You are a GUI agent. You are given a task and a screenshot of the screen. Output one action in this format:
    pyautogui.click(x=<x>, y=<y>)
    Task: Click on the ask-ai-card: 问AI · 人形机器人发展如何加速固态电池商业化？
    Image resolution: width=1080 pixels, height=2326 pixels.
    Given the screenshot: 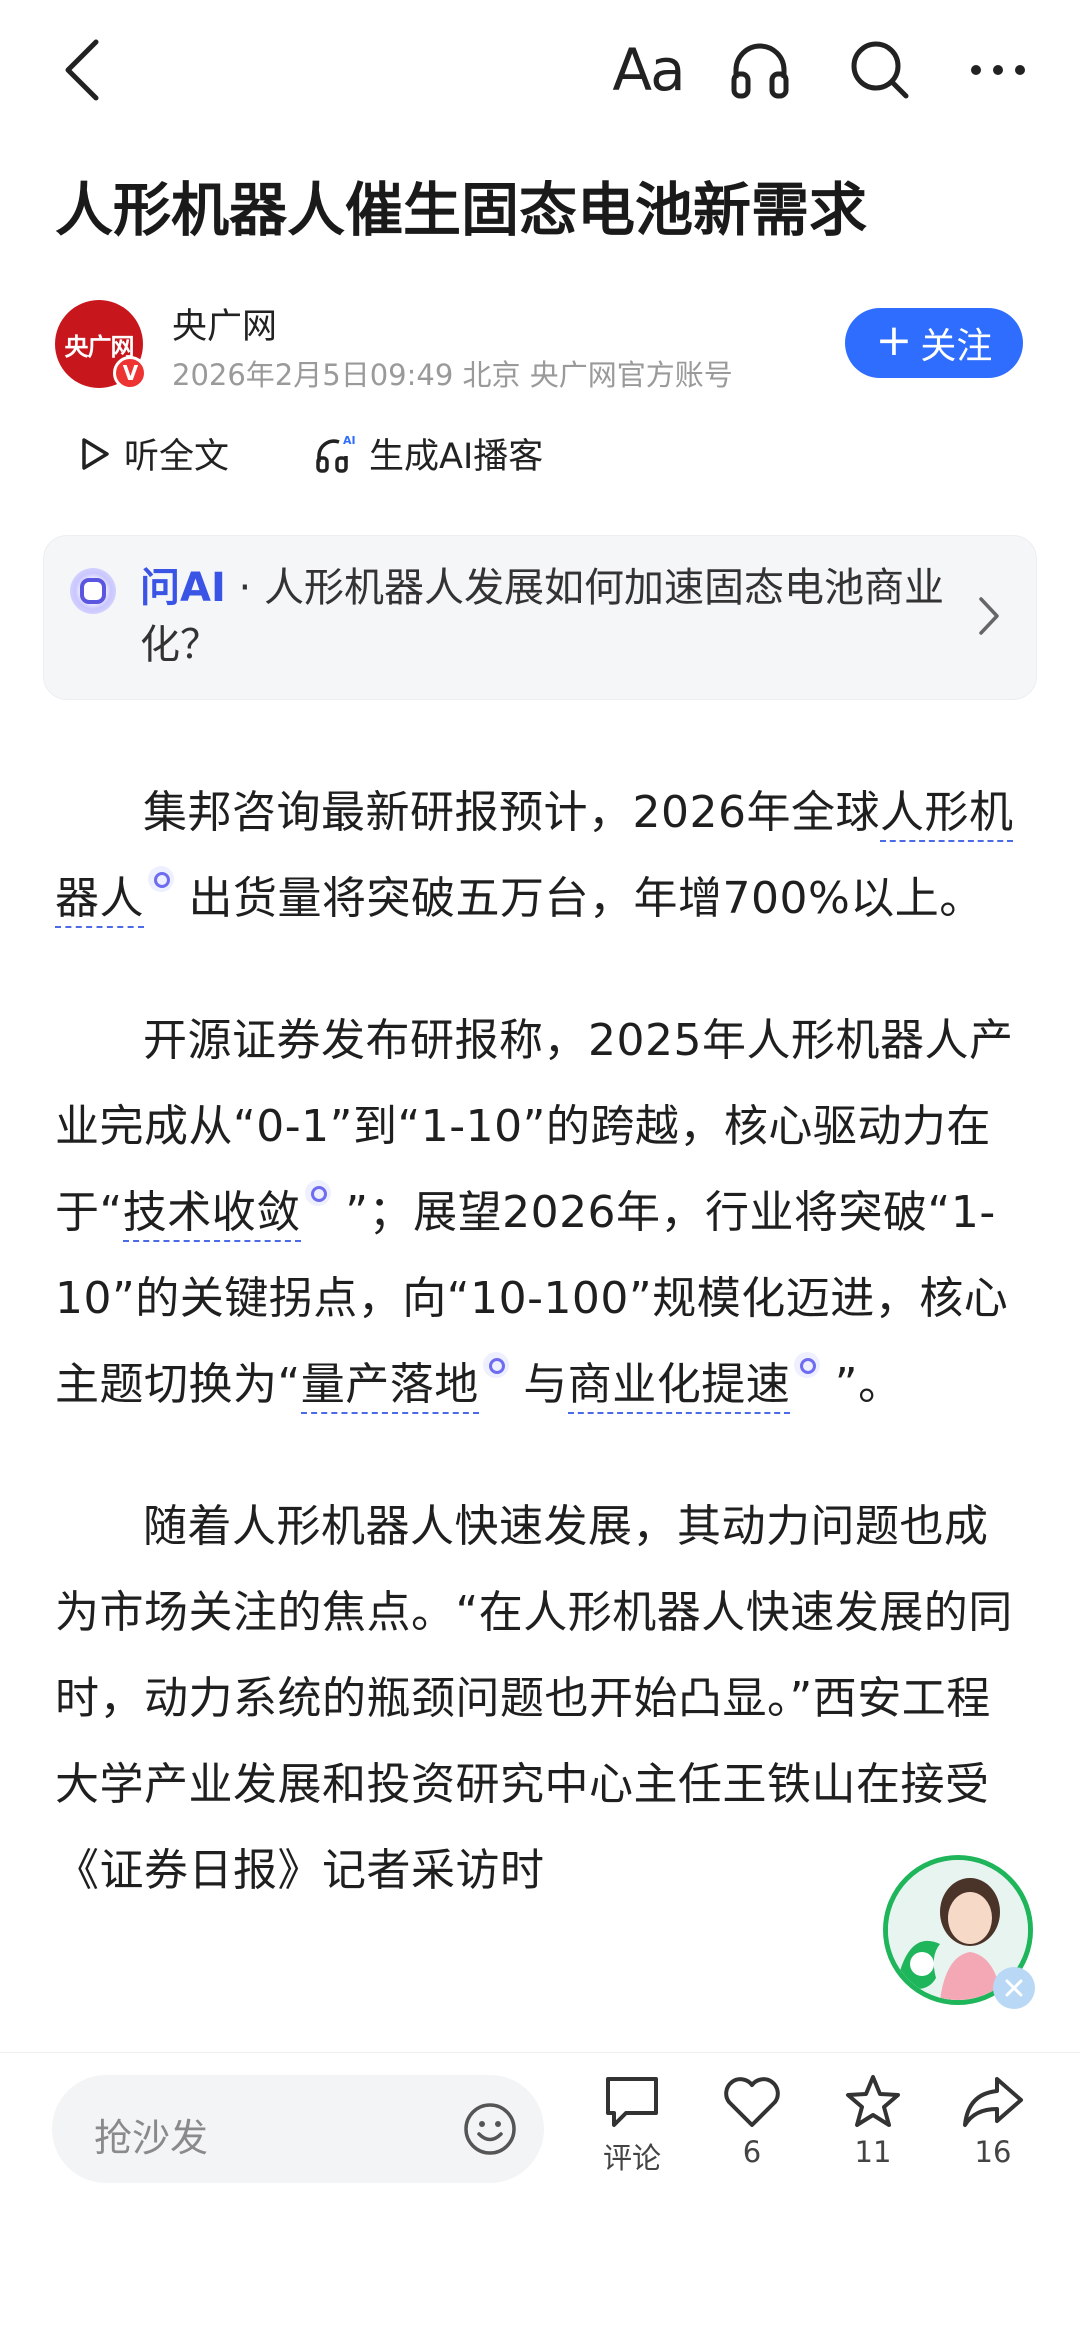 What is the action you would take?
    pyautogui.click(x=540, y=617)
    